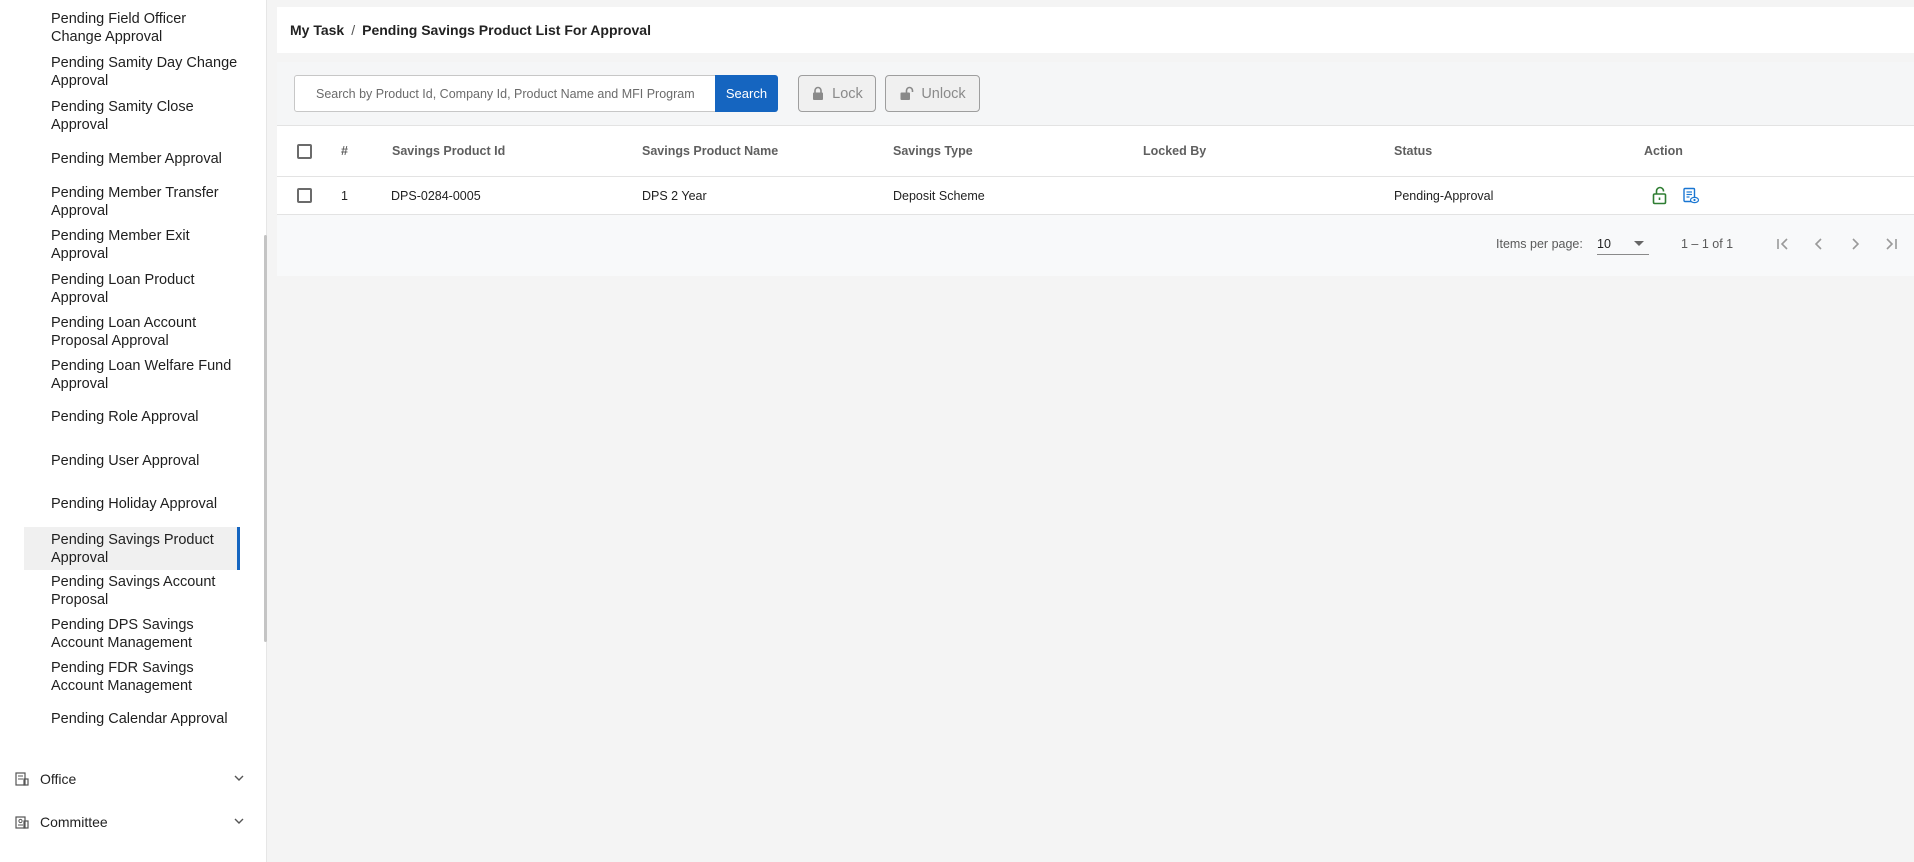 The width and height of the screenshot is (1914, 862). I want to click on sidebar-item-dps-savings-account: Pending DPS Savings Account Management, so click(132, 634).